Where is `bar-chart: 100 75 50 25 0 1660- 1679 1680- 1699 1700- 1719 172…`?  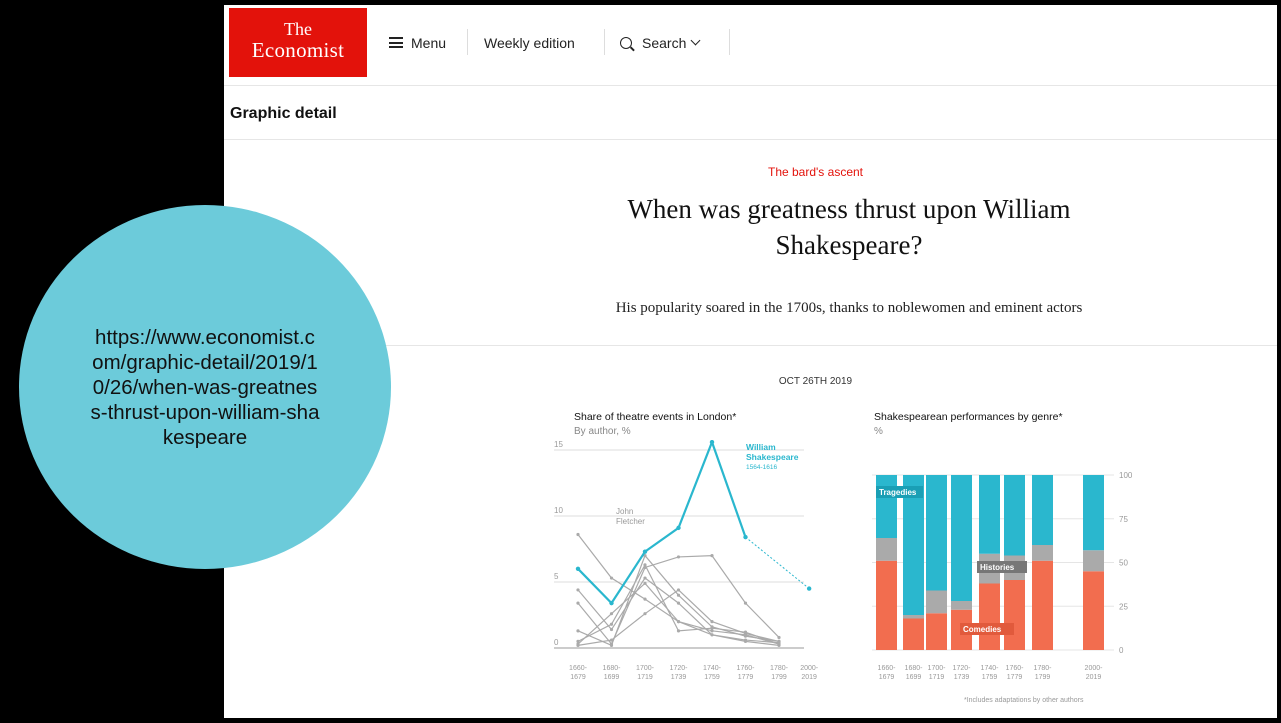 bar-chart: 100 75 50 25 0 1660- 1679 1680- 1699 1700- 1719 172… is located at coordinates (1002, 576).